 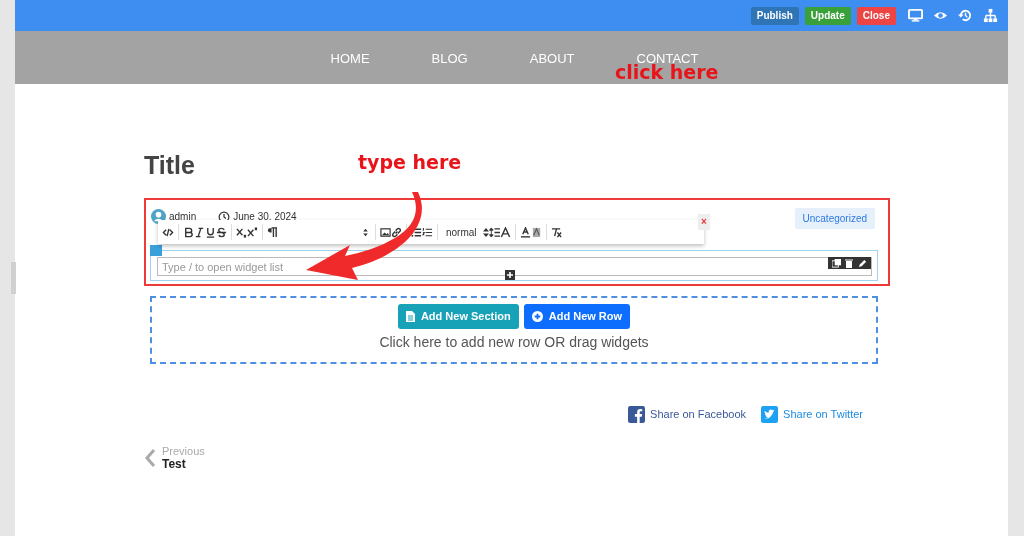 What do you see at coordinates (169, 165) in the screenshot?
I see `post-title: Title` at bounding box center [169, 165].